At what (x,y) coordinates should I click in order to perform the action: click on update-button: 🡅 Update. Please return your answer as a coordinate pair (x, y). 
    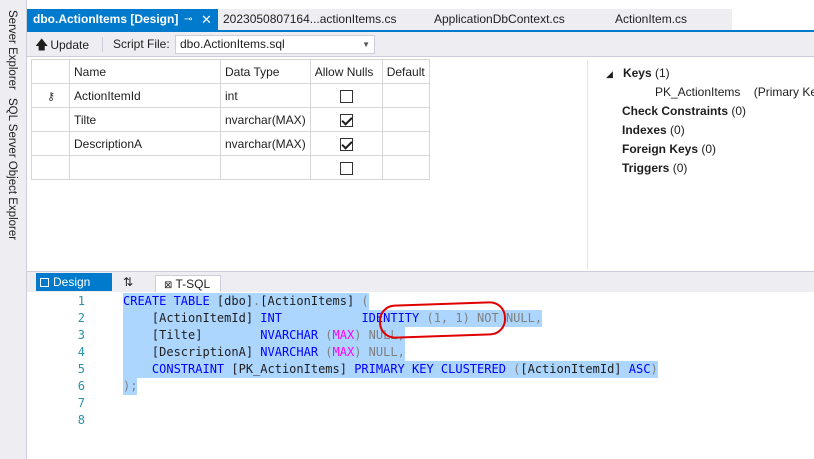
    Looking at the image, I should click on (62, 44).